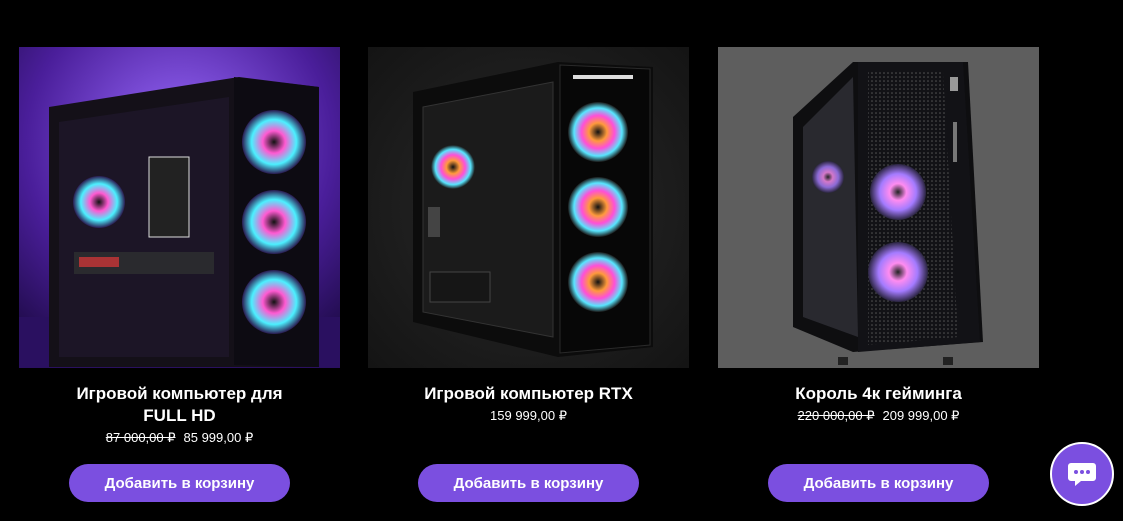 The width and height of the screenshot is (1123, 521). Describe the element at coordinates (836, 415) in the screenshot. I see `old-price: 220 000,00 ₽` at that location.